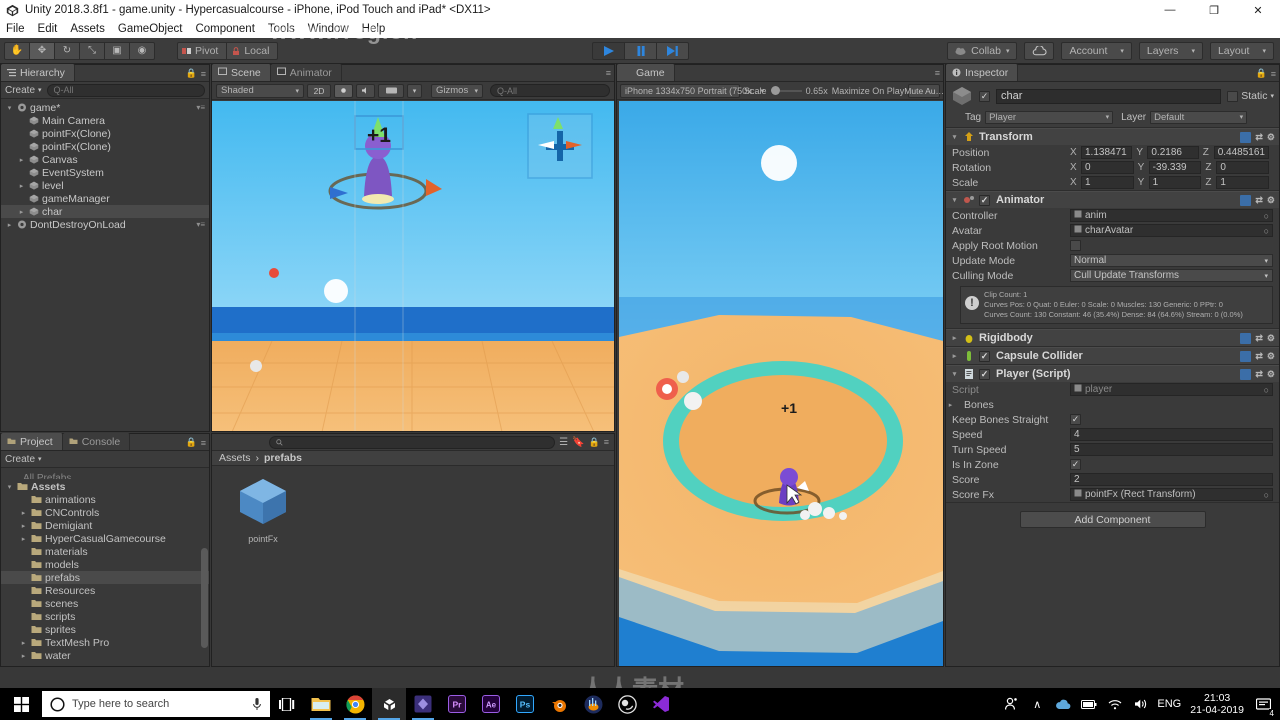  I want to click on object-picker-icon: ○, so click(1266, 495).